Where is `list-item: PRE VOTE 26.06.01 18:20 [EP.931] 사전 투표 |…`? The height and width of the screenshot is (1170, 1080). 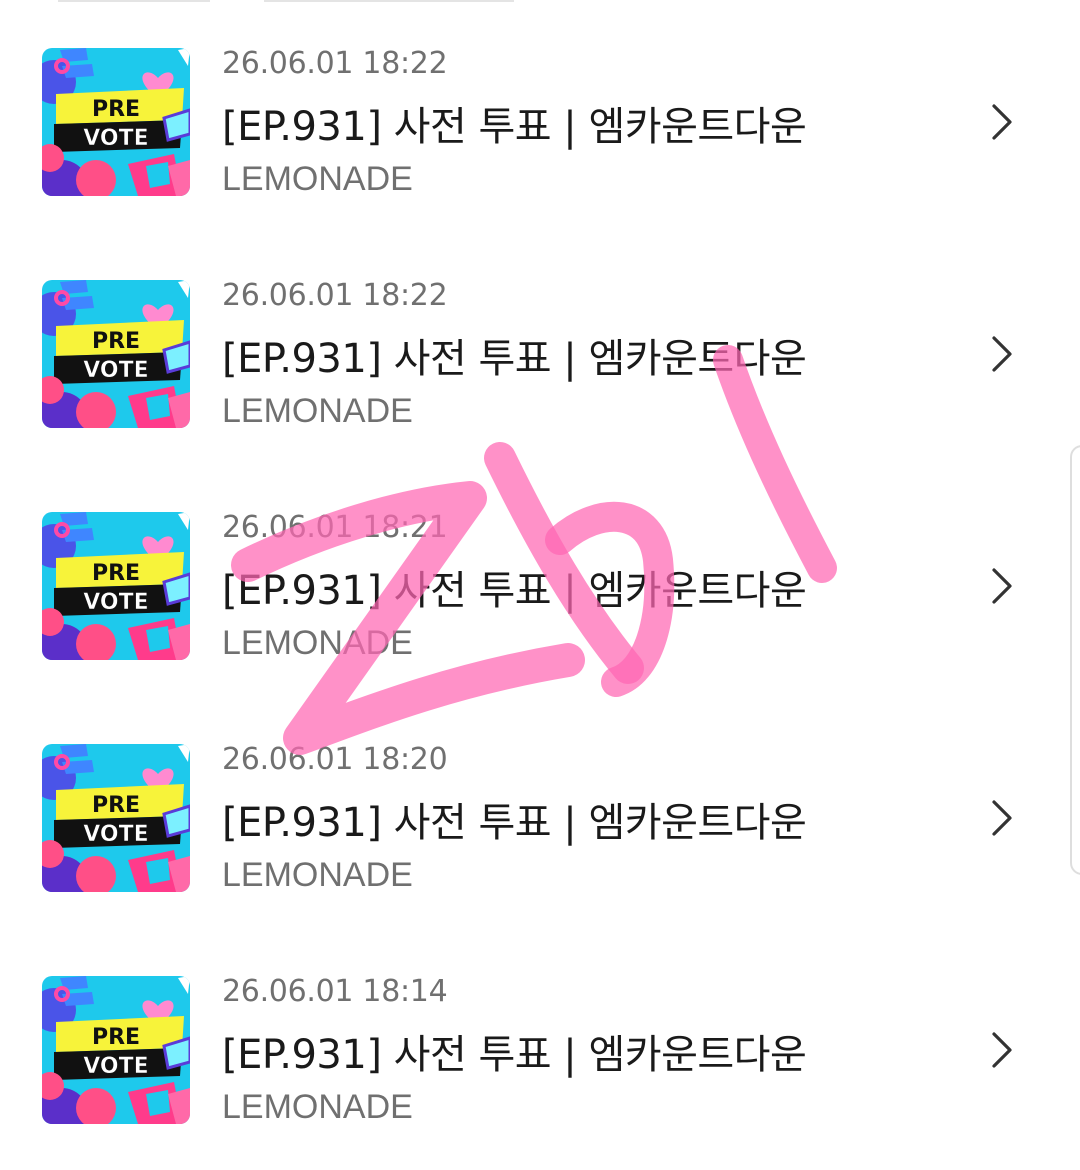
list-item: PRE VOTE 26.06.01 18:20 [EP.931] 사전 투표 |… is located at coordinates (540, 818).